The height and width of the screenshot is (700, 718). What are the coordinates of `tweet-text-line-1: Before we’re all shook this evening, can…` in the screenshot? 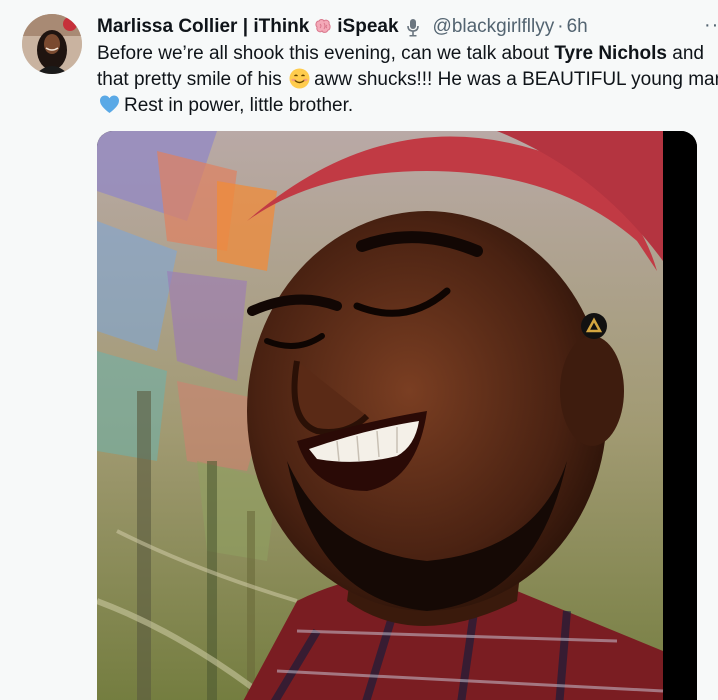 It's located at (407, 54).